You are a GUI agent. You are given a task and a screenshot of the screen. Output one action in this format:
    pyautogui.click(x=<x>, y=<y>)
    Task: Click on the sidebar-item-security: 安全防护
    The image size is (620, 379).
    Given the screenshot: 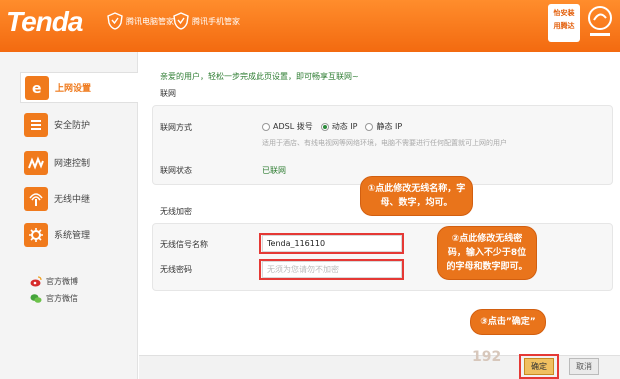 What is the action you would take?
    pyautogui.click(x=79, y=124)
    